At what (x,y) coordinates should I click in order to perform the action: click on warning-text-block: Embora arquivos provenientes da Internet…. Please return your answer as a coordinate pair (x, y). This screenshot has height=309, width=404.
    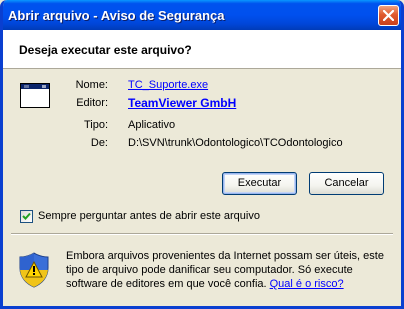
    Looking at the image, I should click on (225, 270).